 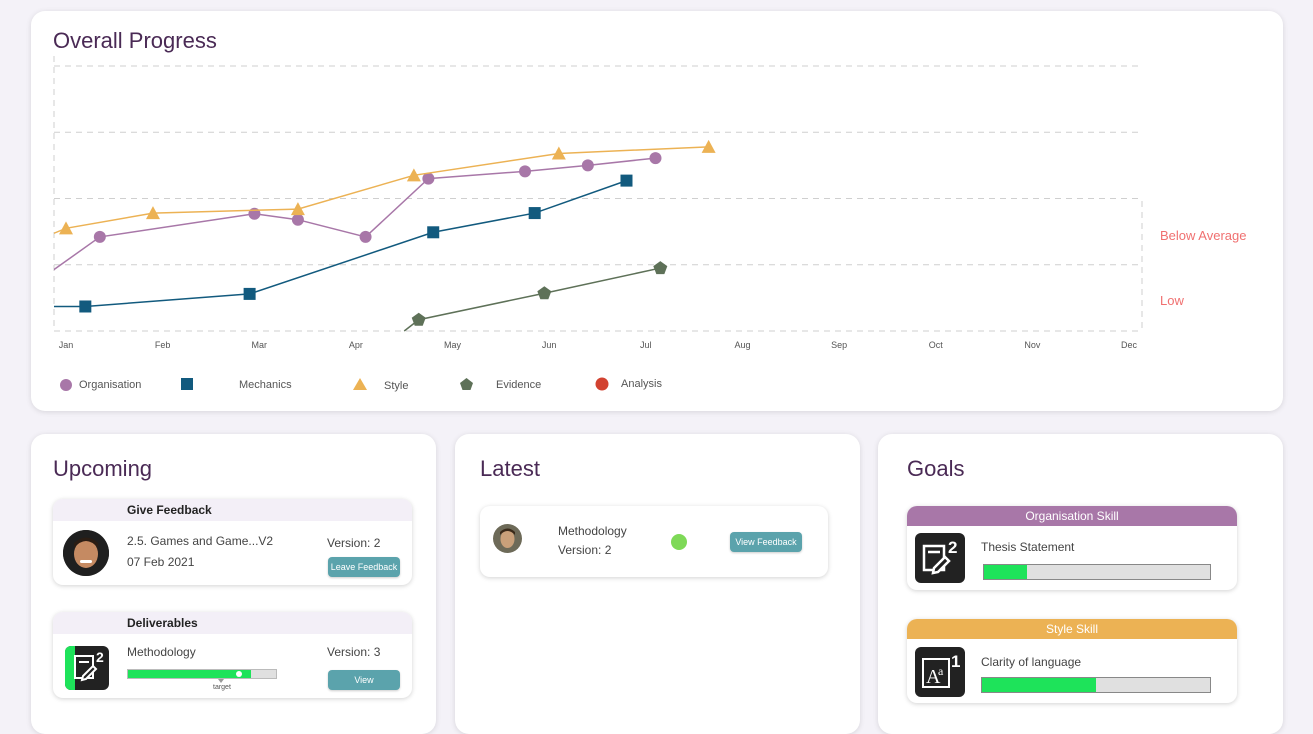 I want to click on x-tick-label: Mar, so click(x=260, y=345).